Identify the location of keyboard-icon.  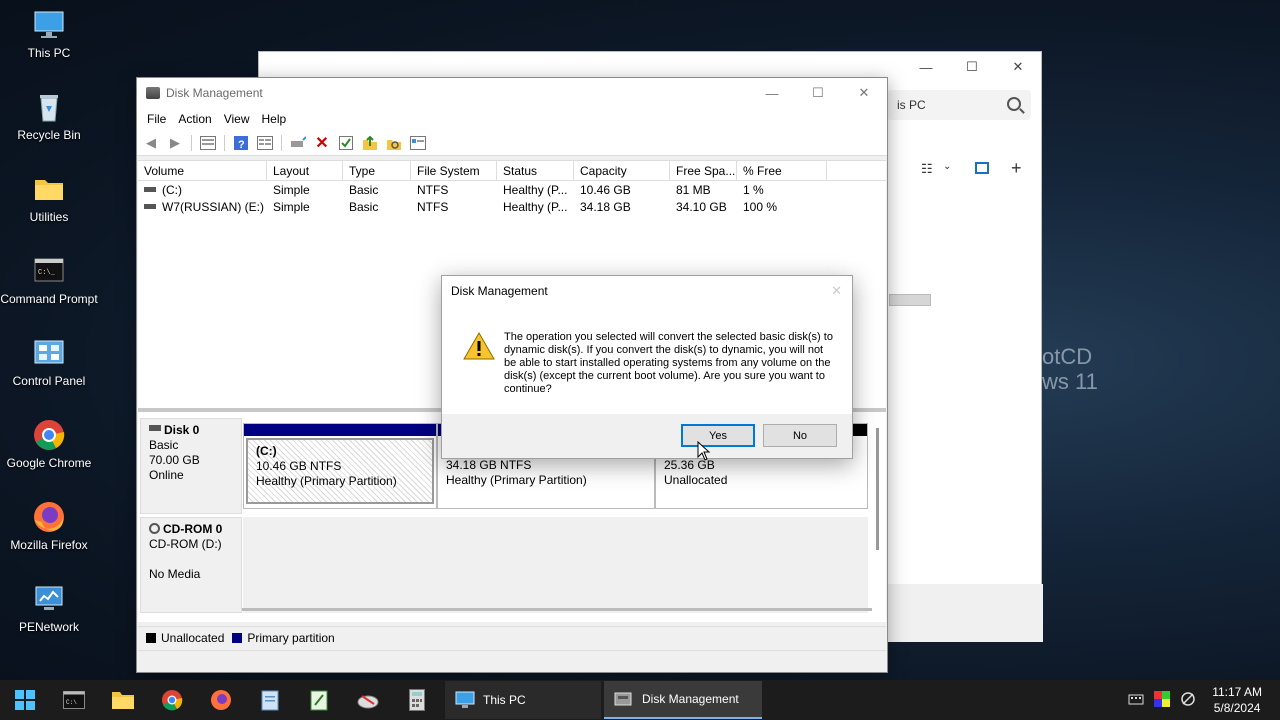
(1136, 700).